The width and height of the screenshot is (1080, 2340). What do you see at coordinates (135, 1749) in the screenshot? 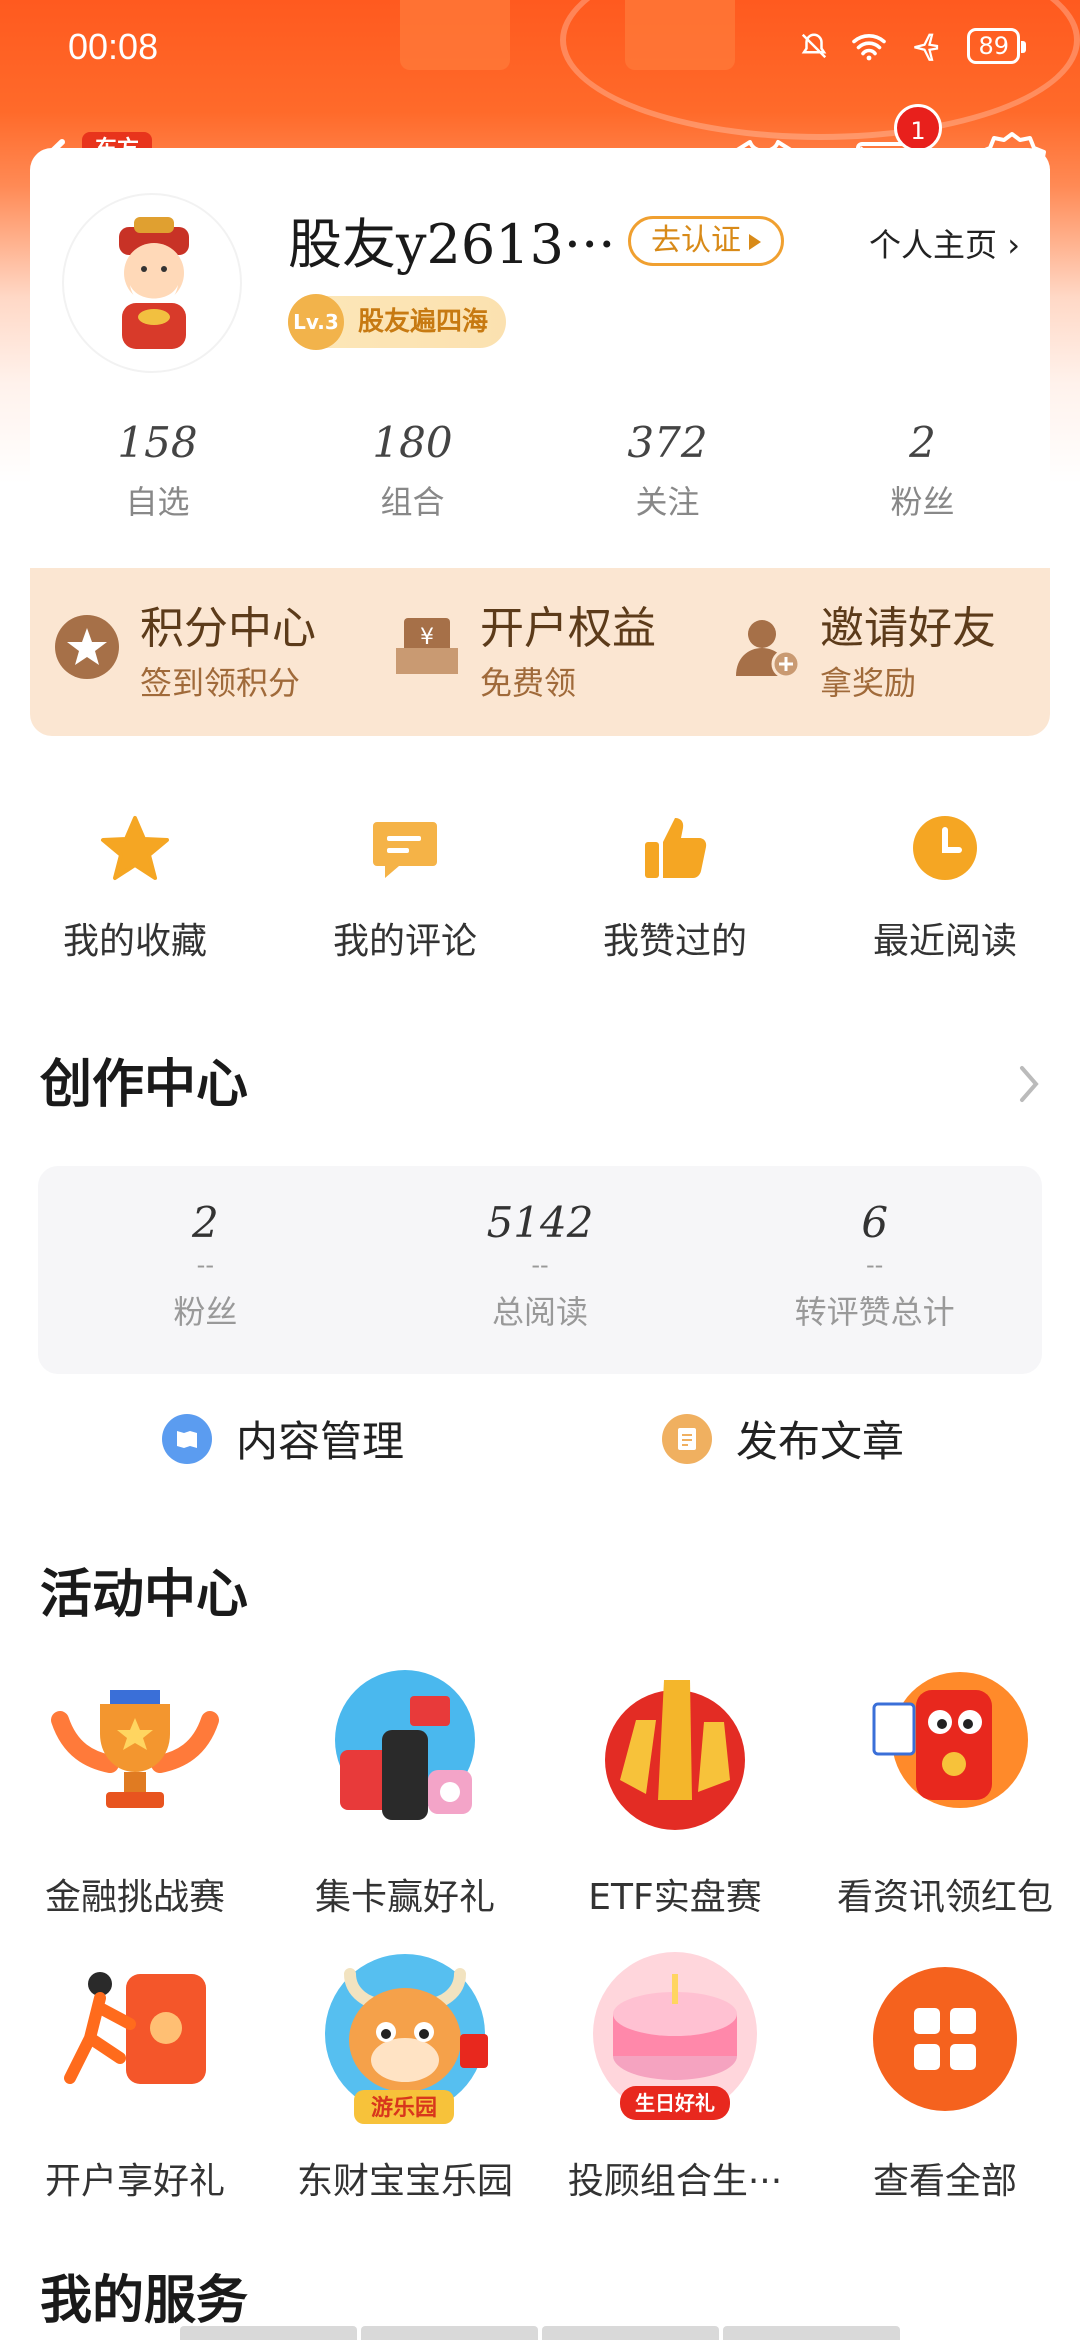
I see `trophy-icon` at bounding box center [135, 1749].